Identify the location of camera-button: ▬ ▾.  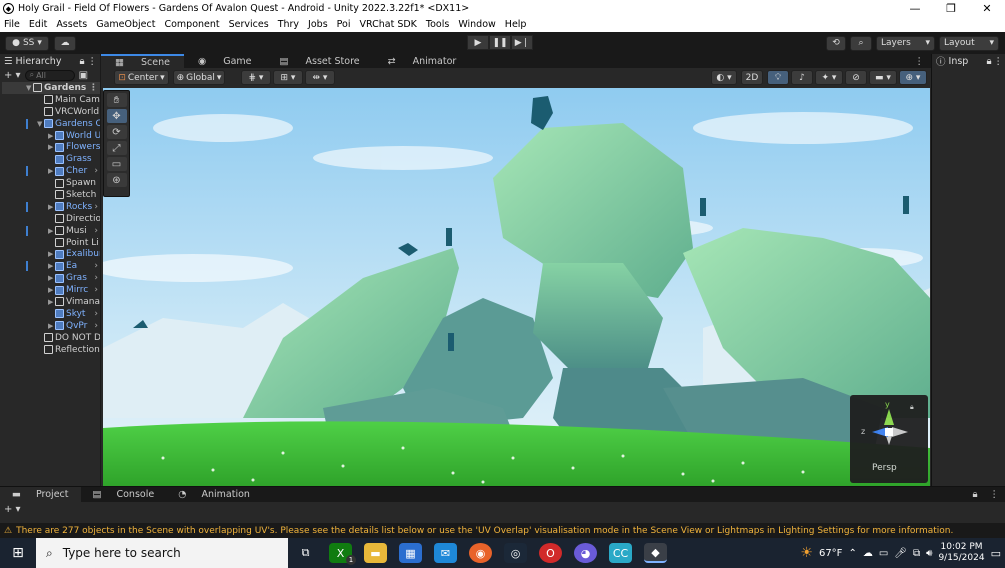
(883, 77).